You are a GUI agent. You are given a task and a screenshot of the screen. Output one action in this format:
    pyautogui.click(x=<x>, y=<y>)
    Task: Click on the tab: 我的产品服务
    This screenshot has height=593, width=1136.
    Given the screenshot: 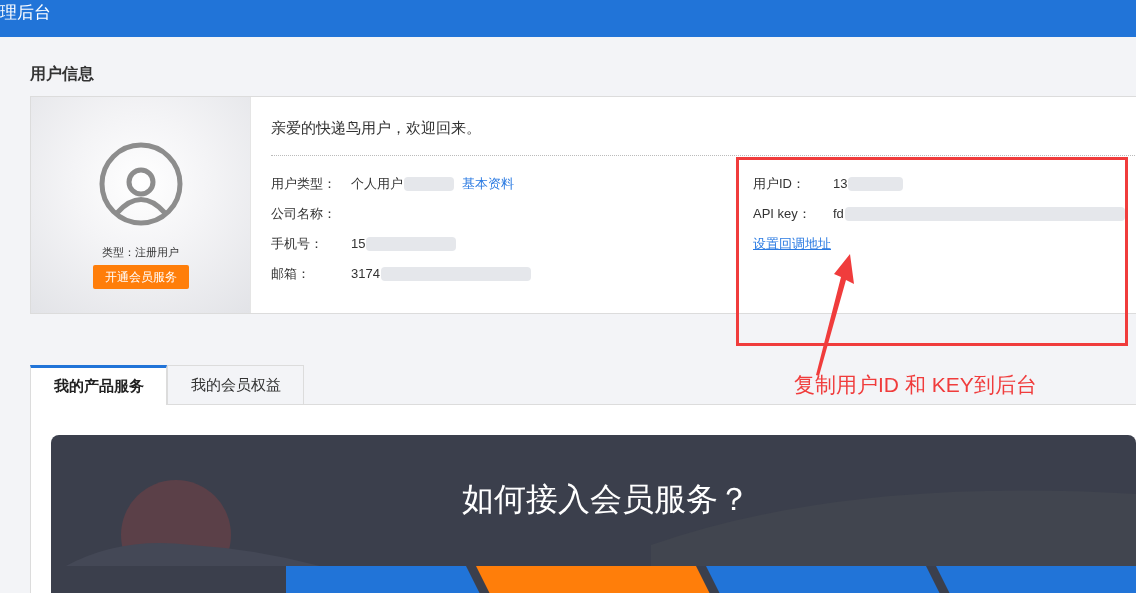 What is the action you would take?
    pyautogui.click(x=98, y=385)
    